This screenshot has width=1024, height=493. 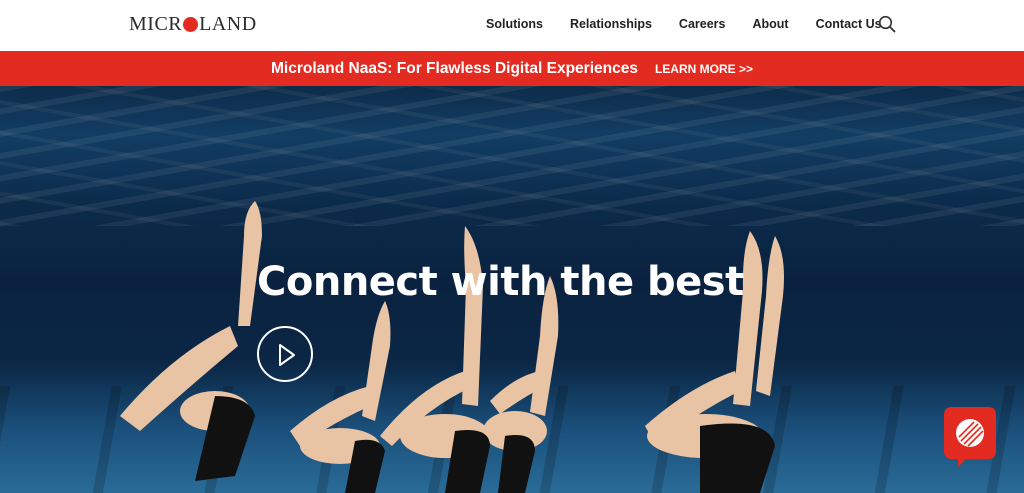 What do you see at coordinates (970, 437) in the screenshot?
I see `chat-icon` at bounding box center [970, 437].